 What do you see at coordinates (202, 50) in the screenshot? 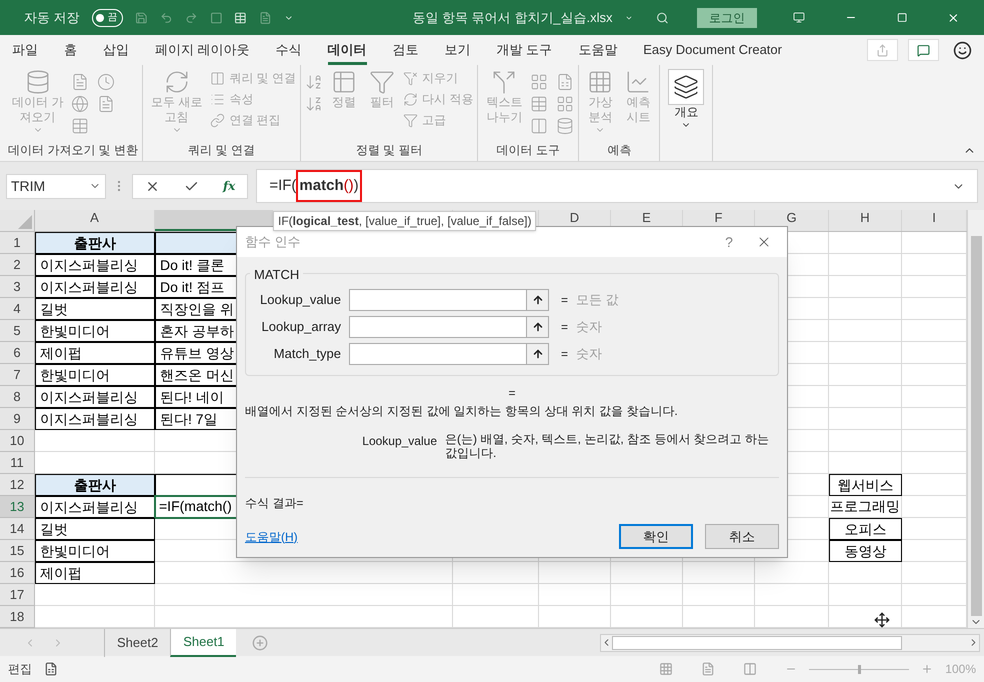
I see `menu-tab: 페이지 레이아웃` at bounding box center [202, 50].